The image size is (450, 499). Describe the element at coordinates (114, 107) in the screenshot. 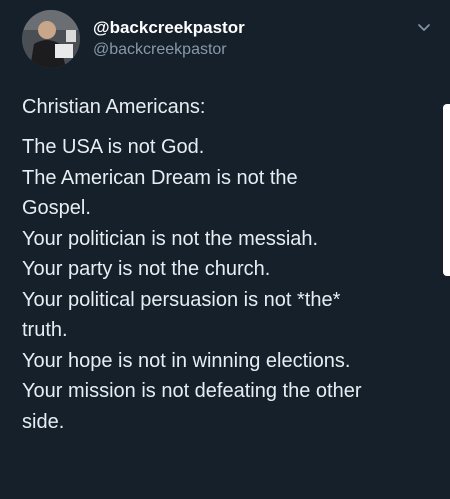

I see `tweet-heading: Christian Americans:` at that location.